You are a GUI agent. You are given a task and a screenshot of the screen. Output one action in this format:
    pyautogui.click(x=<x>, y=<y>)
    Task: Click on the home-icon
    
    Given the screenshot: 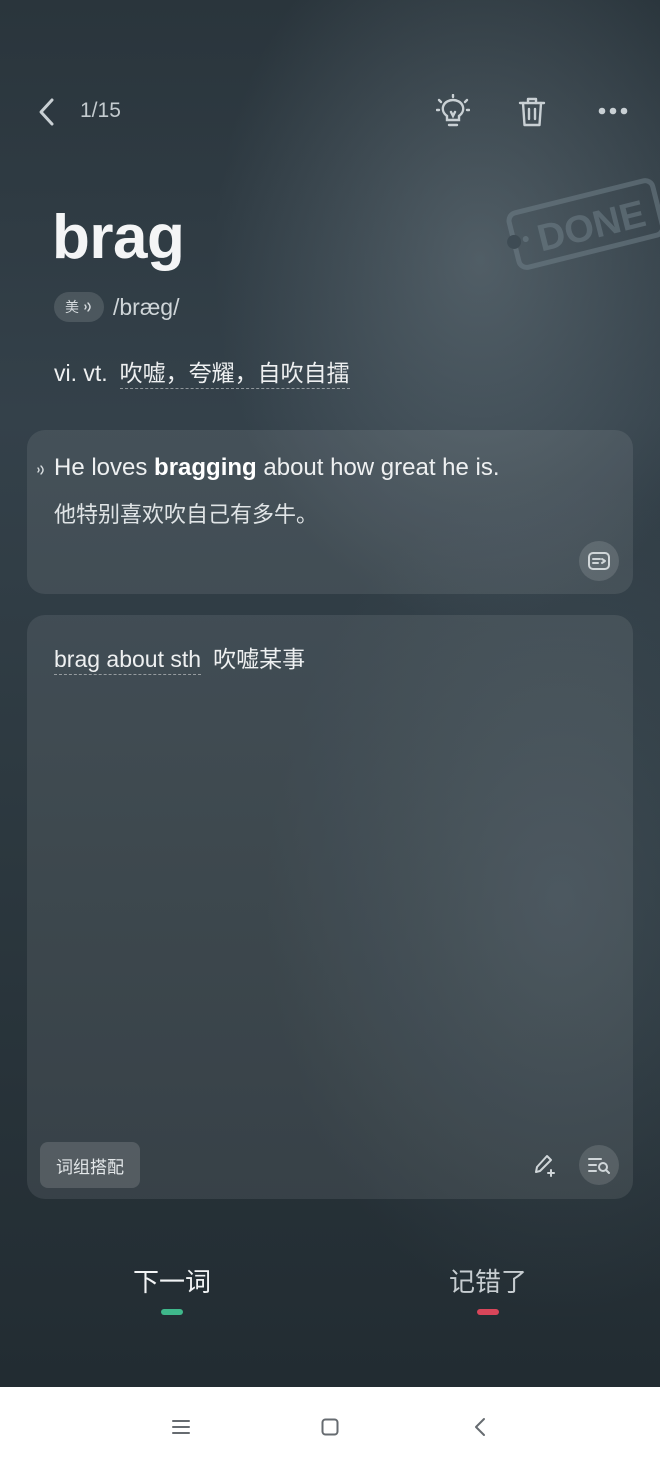 What is the action you would take?
    pyautogui.click(x=330, y=1427)
    